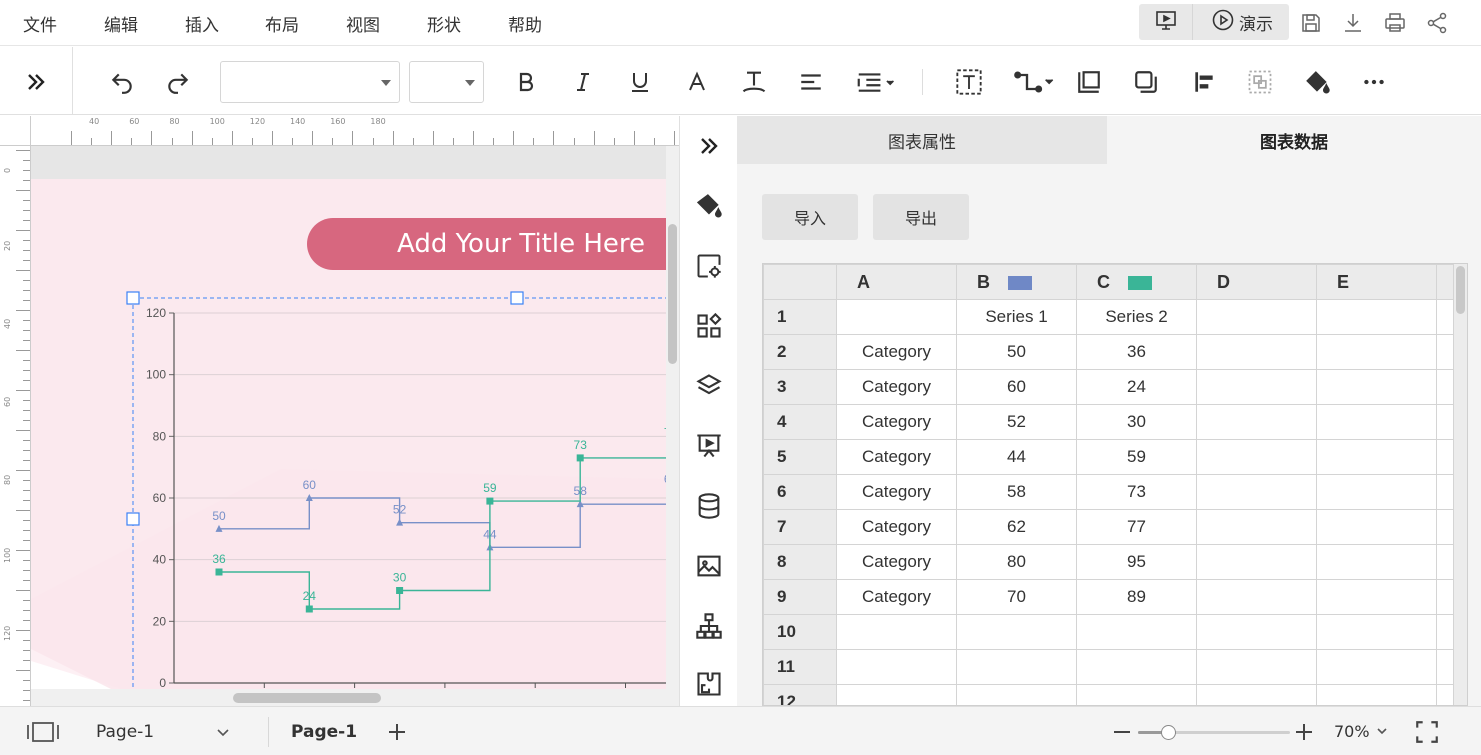 The height and width of the screenshot is (755, 1481). Describe the element at coordinates (697, 82) in the screenshot. I see `font-color-icon` at that location.